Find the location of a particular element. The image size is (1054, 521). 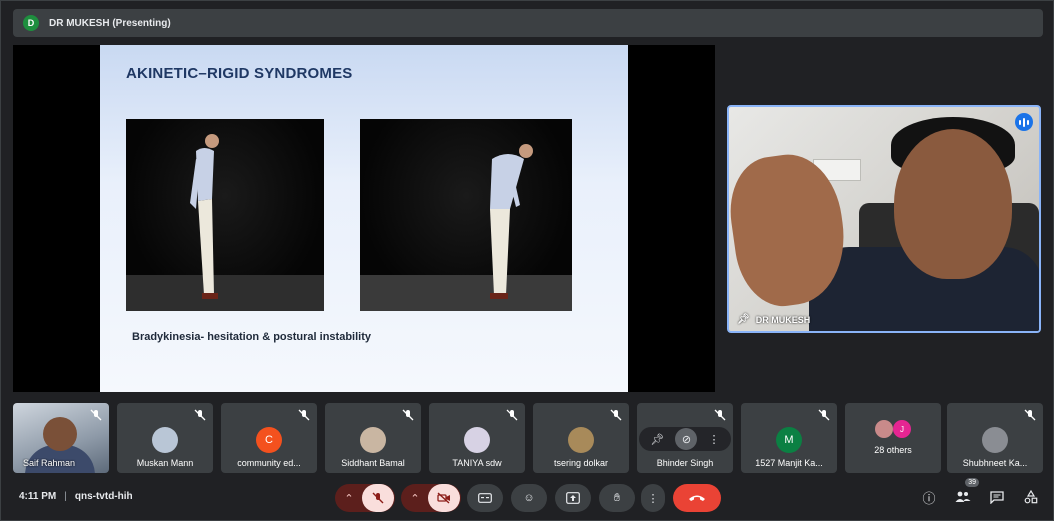

others-avatar is located at coordinates (884, 429).